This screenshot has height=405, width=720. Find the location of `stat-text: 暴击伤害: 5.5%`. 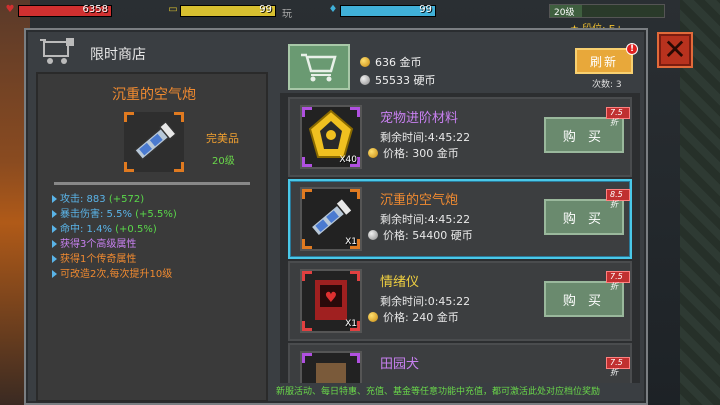

stat-text: 暴击伤害: 5.5% is located at coordinates (98, 214).